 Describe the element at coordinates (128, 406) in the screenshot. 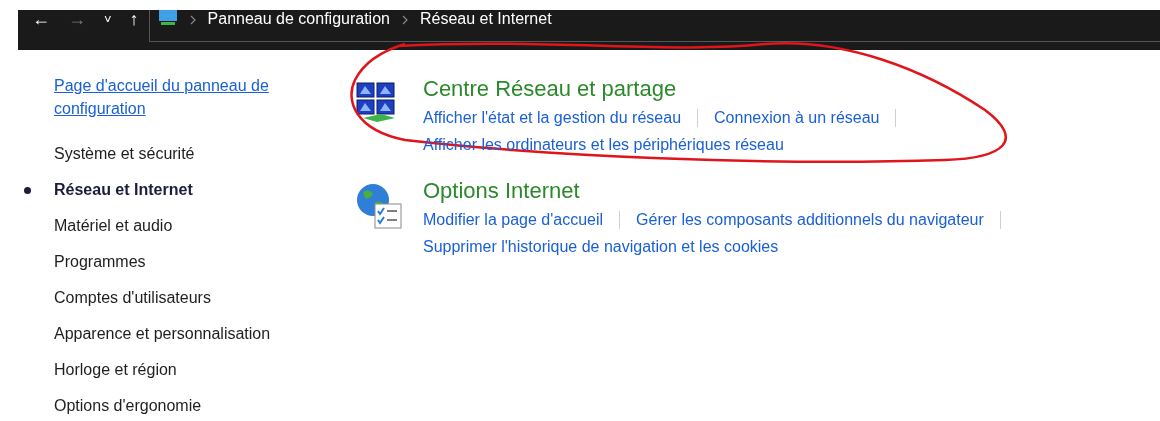

I see `sidebar-item: Options d'ergonomie` at that location.